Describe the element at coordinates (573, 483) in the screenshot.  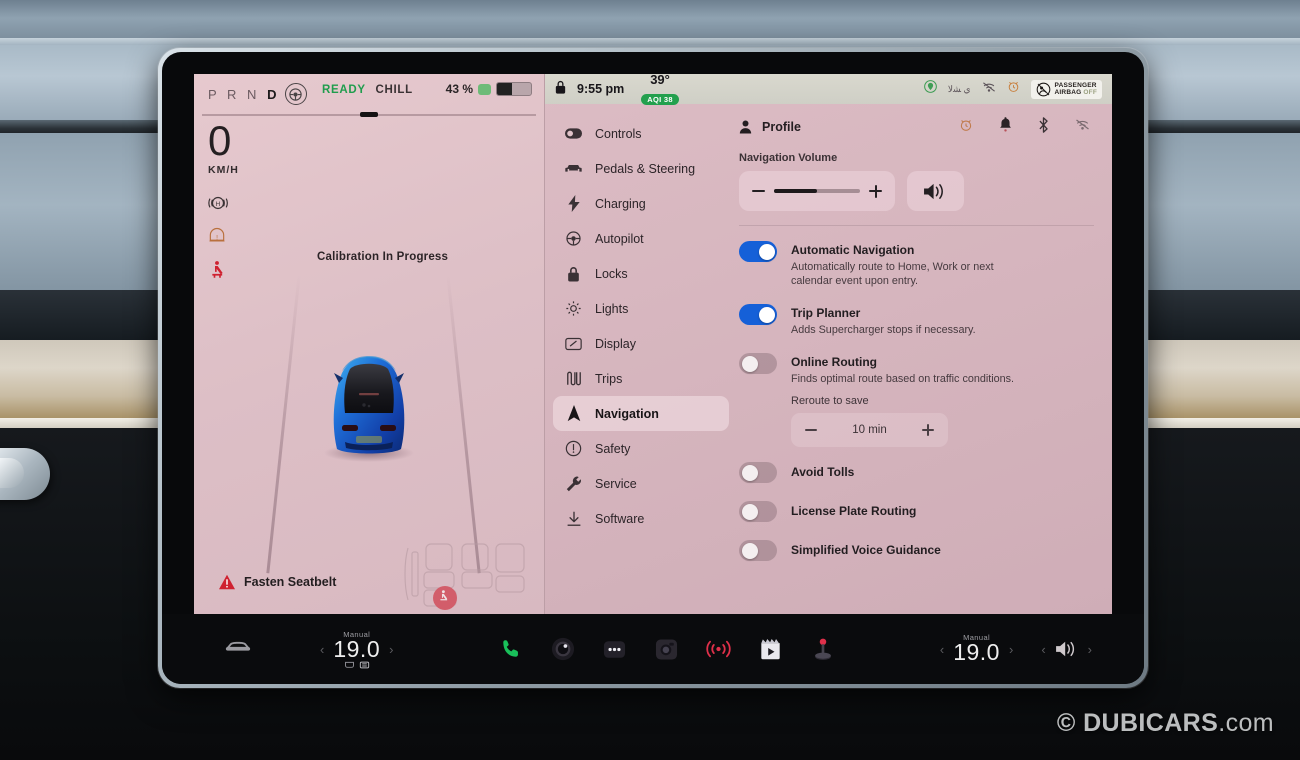
I see `wrench-icon` at that location.